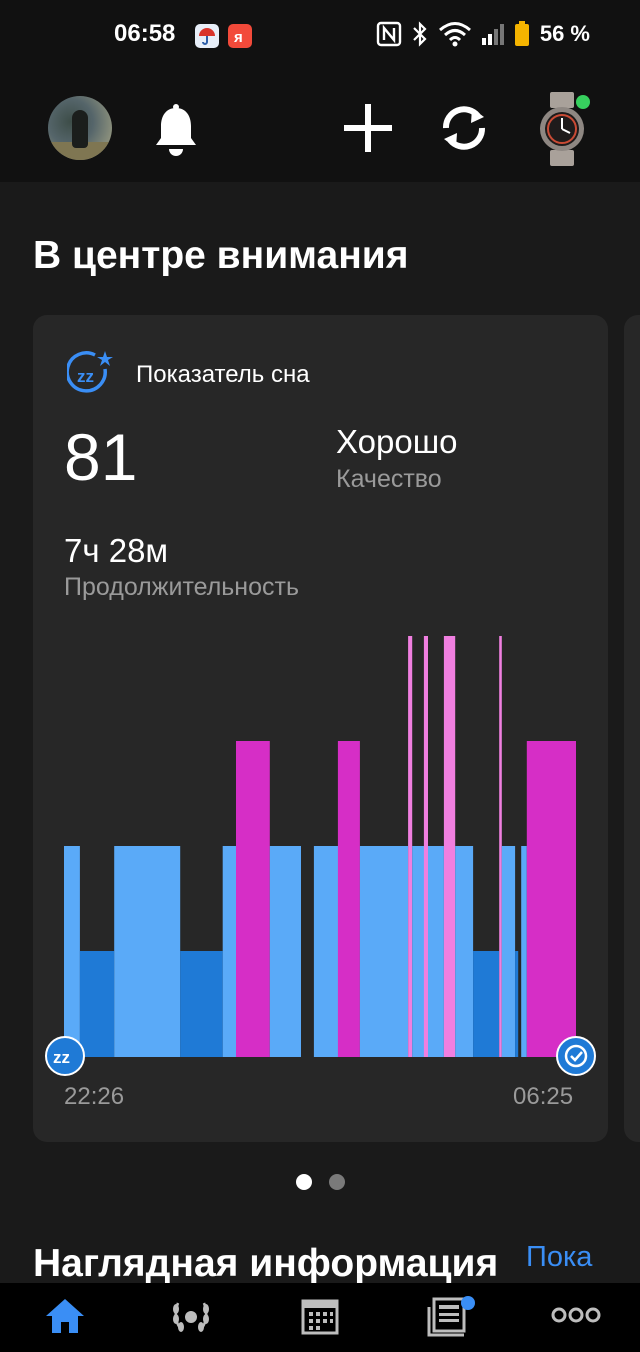  Describe the element at coordinates (583, 102) in the screenshot. I see `device-connected-dot` at that location.